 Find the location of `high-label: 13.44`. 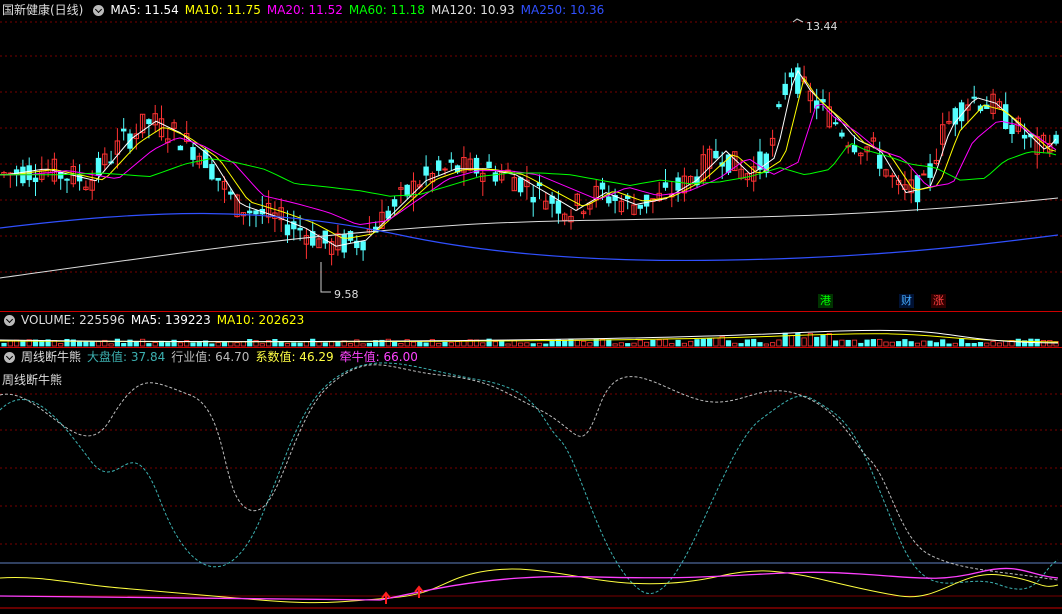

high-label: 13.44 is located at coordinates (822, 26).